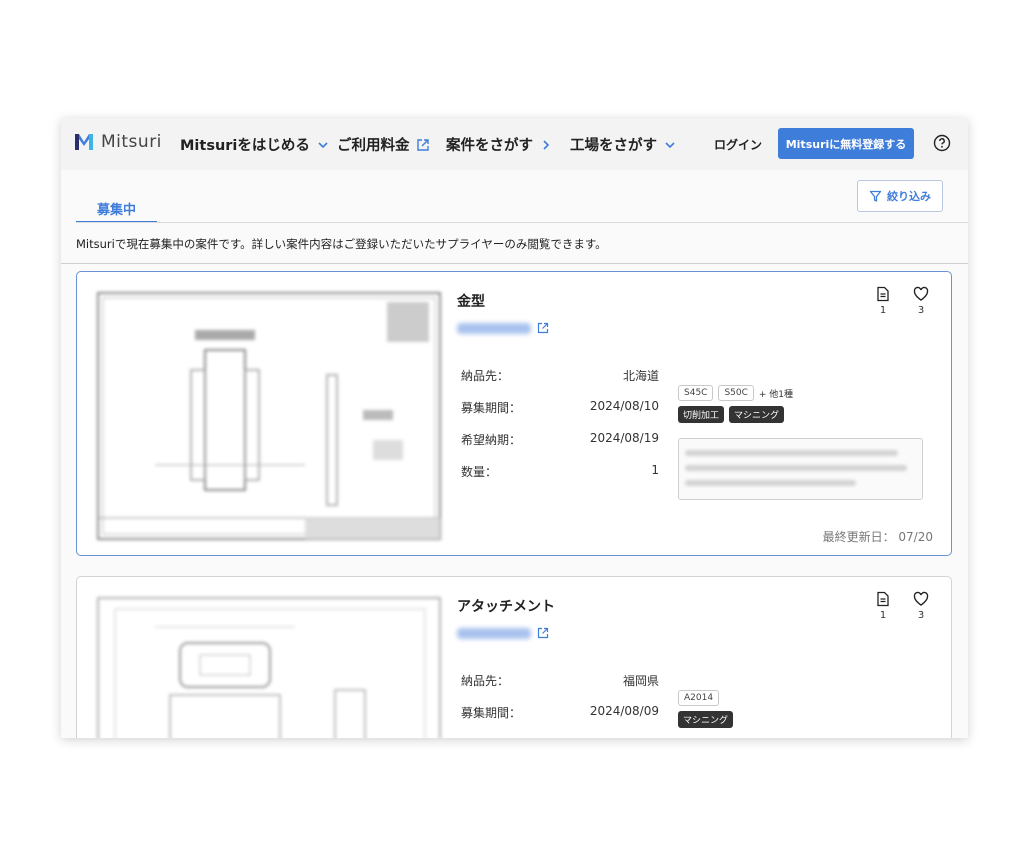 The width and height of the screenshot is (1029, 857). Describe the element at coordinates (800, 469) in the screenshot. I see `project-note-redacted` at that location.